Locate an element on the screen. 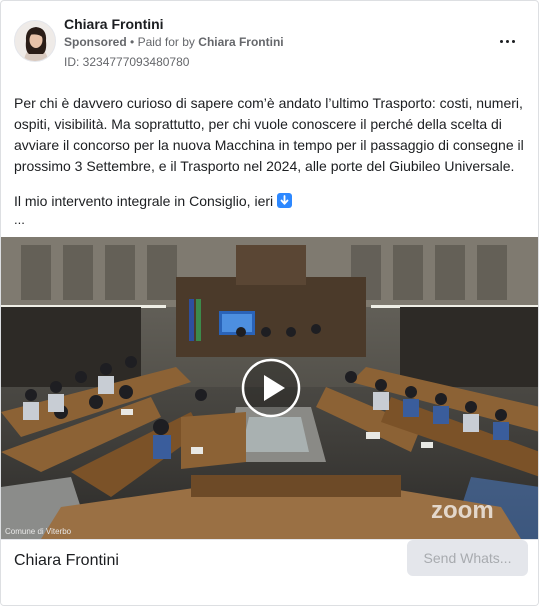  avatar-image is located at coordinates (35, 41).